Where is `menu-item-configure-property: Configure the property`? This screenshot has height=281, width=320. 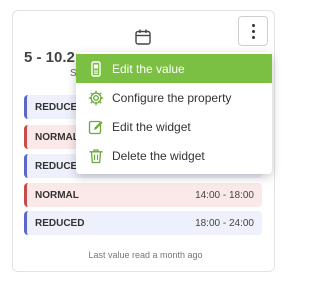 menu-item-configure-property: Configure the property is located at coordinates (174, 97).